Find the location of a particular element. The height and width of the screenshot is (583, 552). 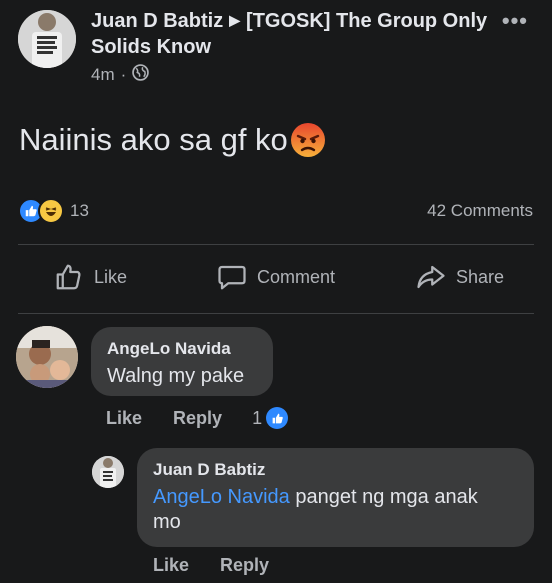

comment-like-count: 1 is located at coordinates (257, 417).